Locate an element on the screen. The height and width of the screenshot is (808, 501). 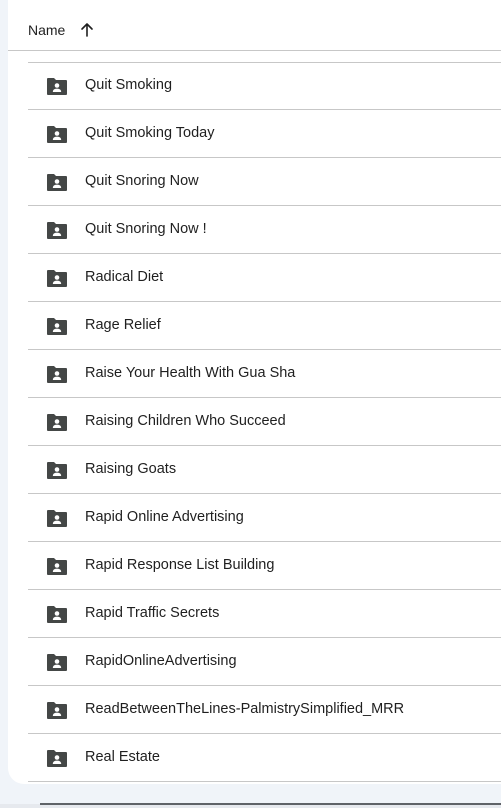
sort-by-name-button: Name is located at coordinates (61, 30).